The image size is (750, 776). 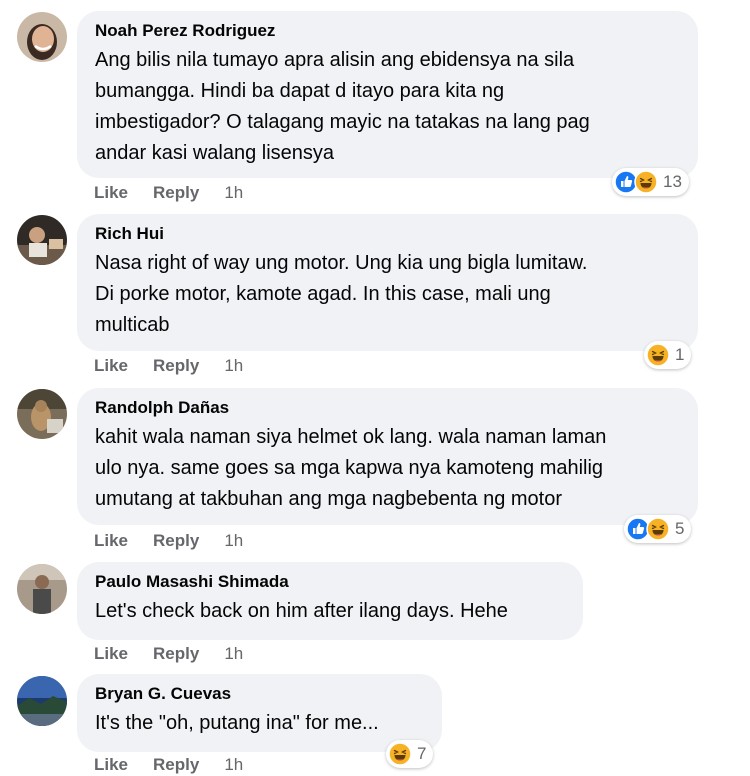 What do you see at coordinates (259, 694) in the screenshot?
I see `comment-author: Bryan G. Cuevas` at bounding box center [259, 694].